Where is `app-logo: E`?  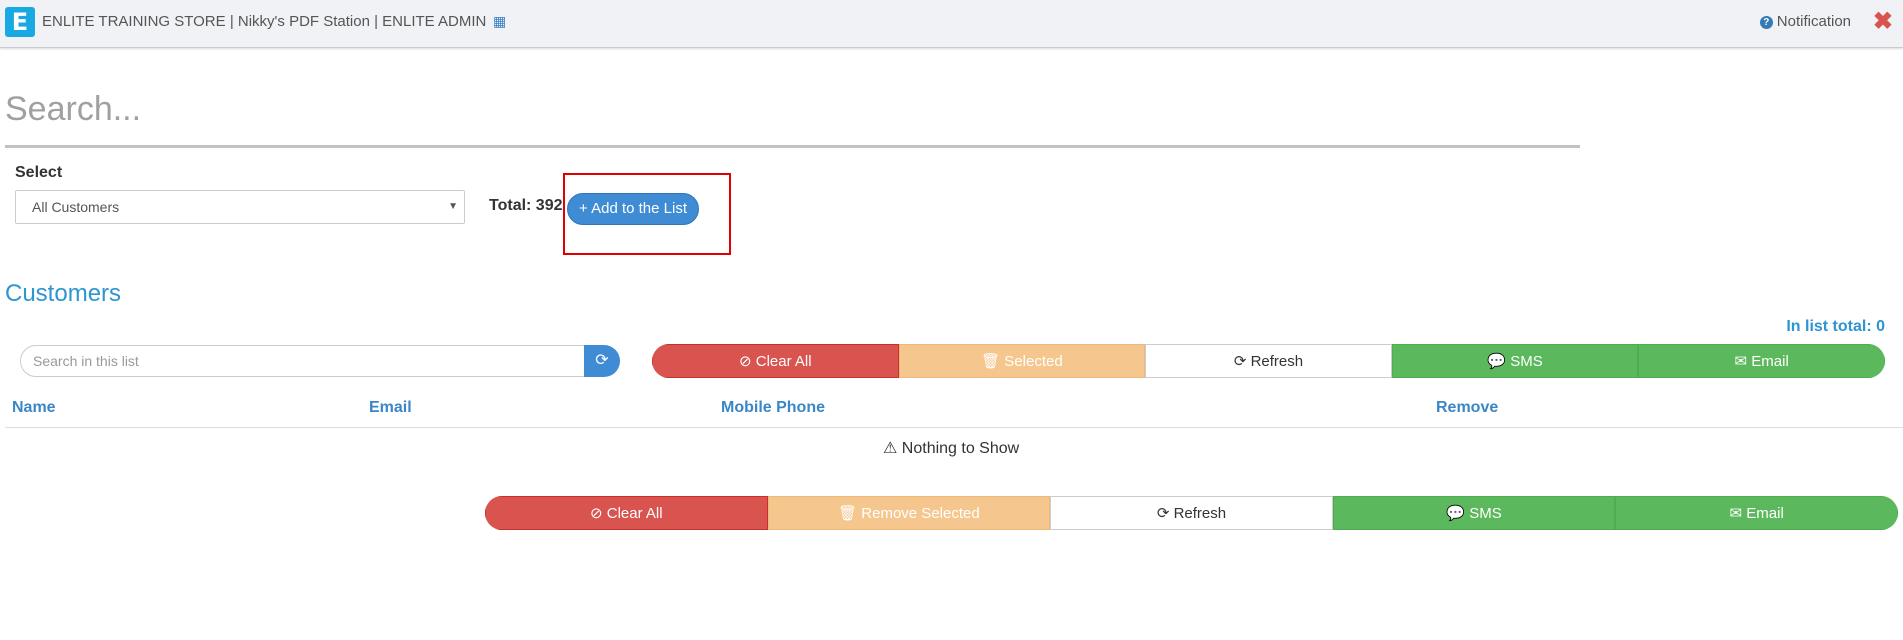 app-logo: E is located at coordinates (20, 22).